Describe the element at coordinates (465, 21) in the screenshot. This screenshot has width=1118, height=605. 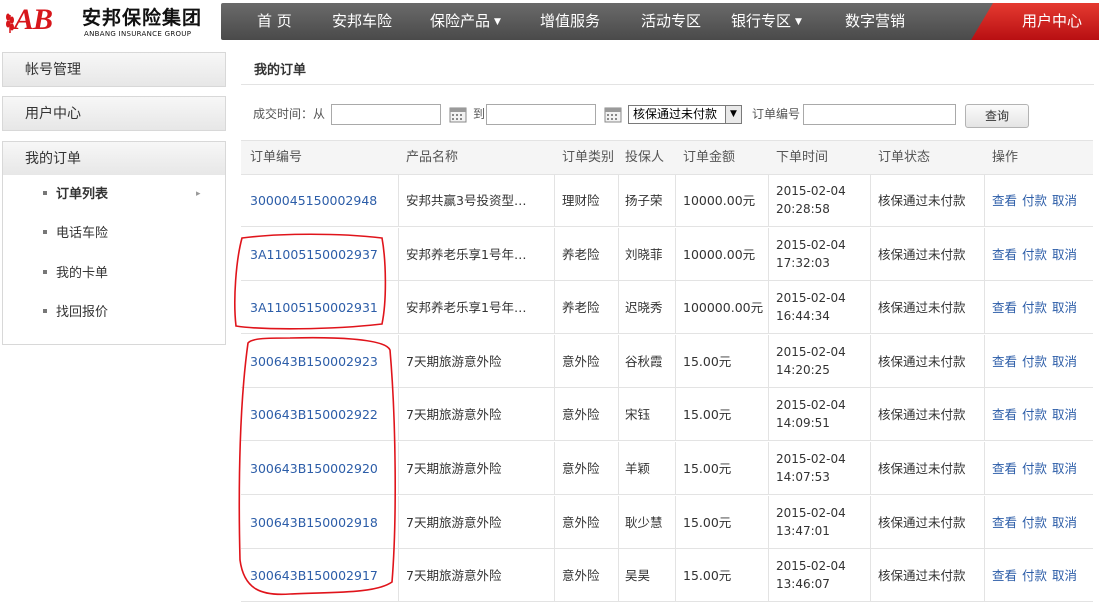
I see `nav-item-insurance-products: 保险产品 ▼` at that location.